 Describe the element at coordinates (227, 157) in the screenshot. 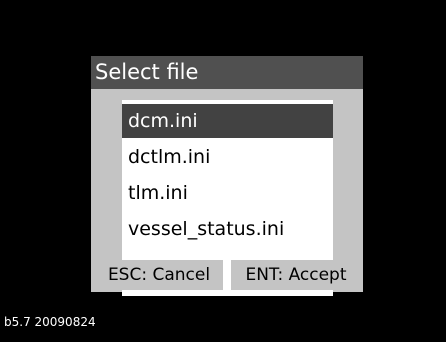

I see `file-item-dctlm: dctlm.ini` at that location.